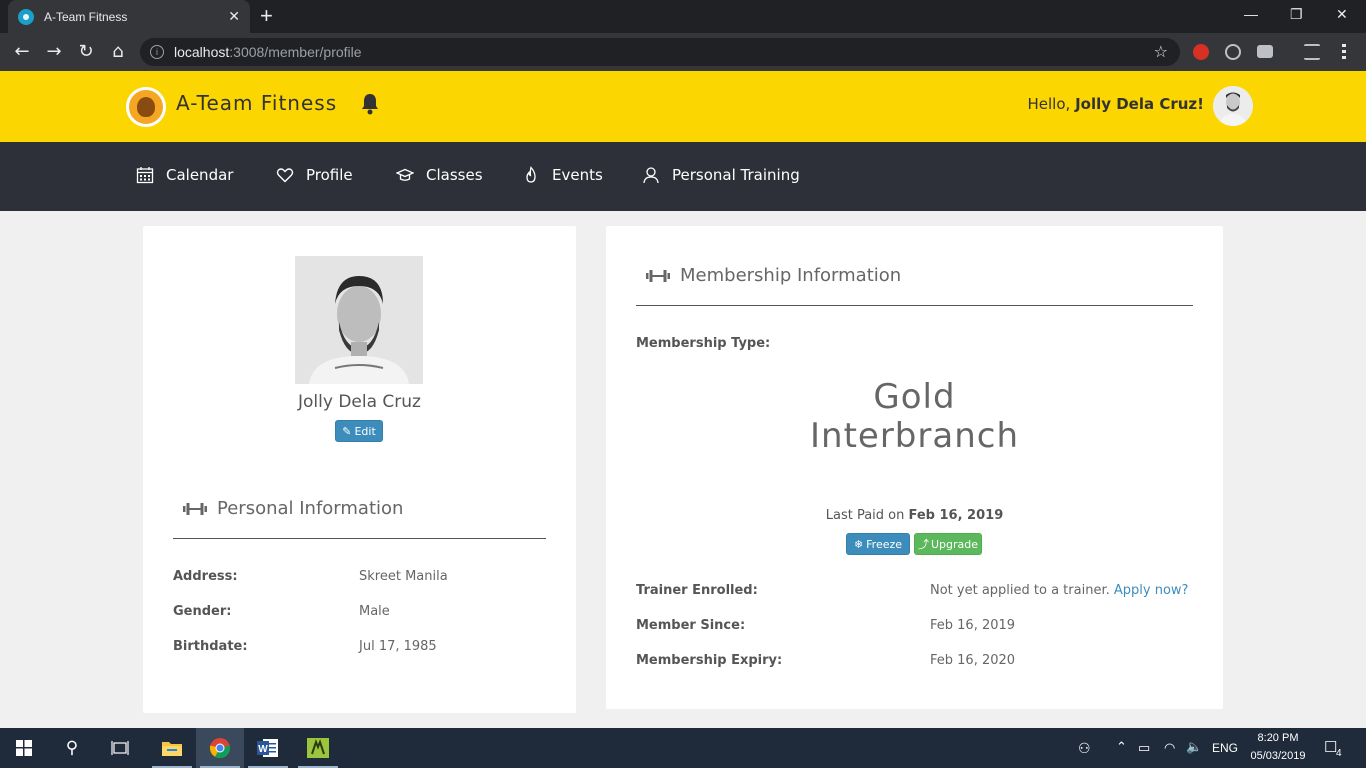  I want to click on language-indicator: ENG, so click(1225, 748).